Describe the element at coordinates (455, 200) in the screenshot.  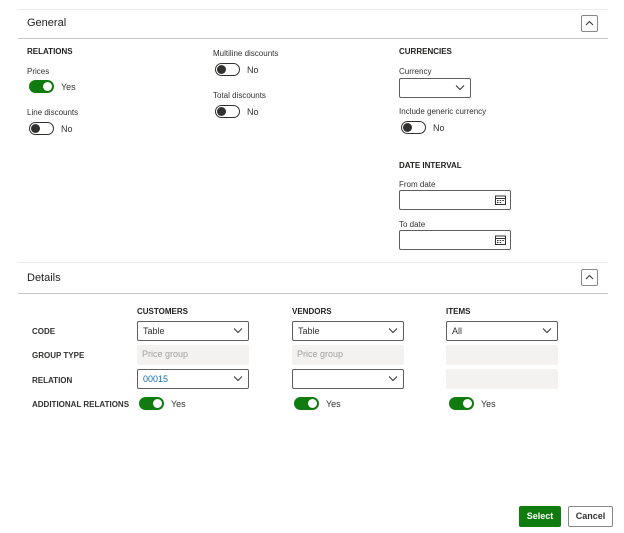
I see `from-date-input` at that location.